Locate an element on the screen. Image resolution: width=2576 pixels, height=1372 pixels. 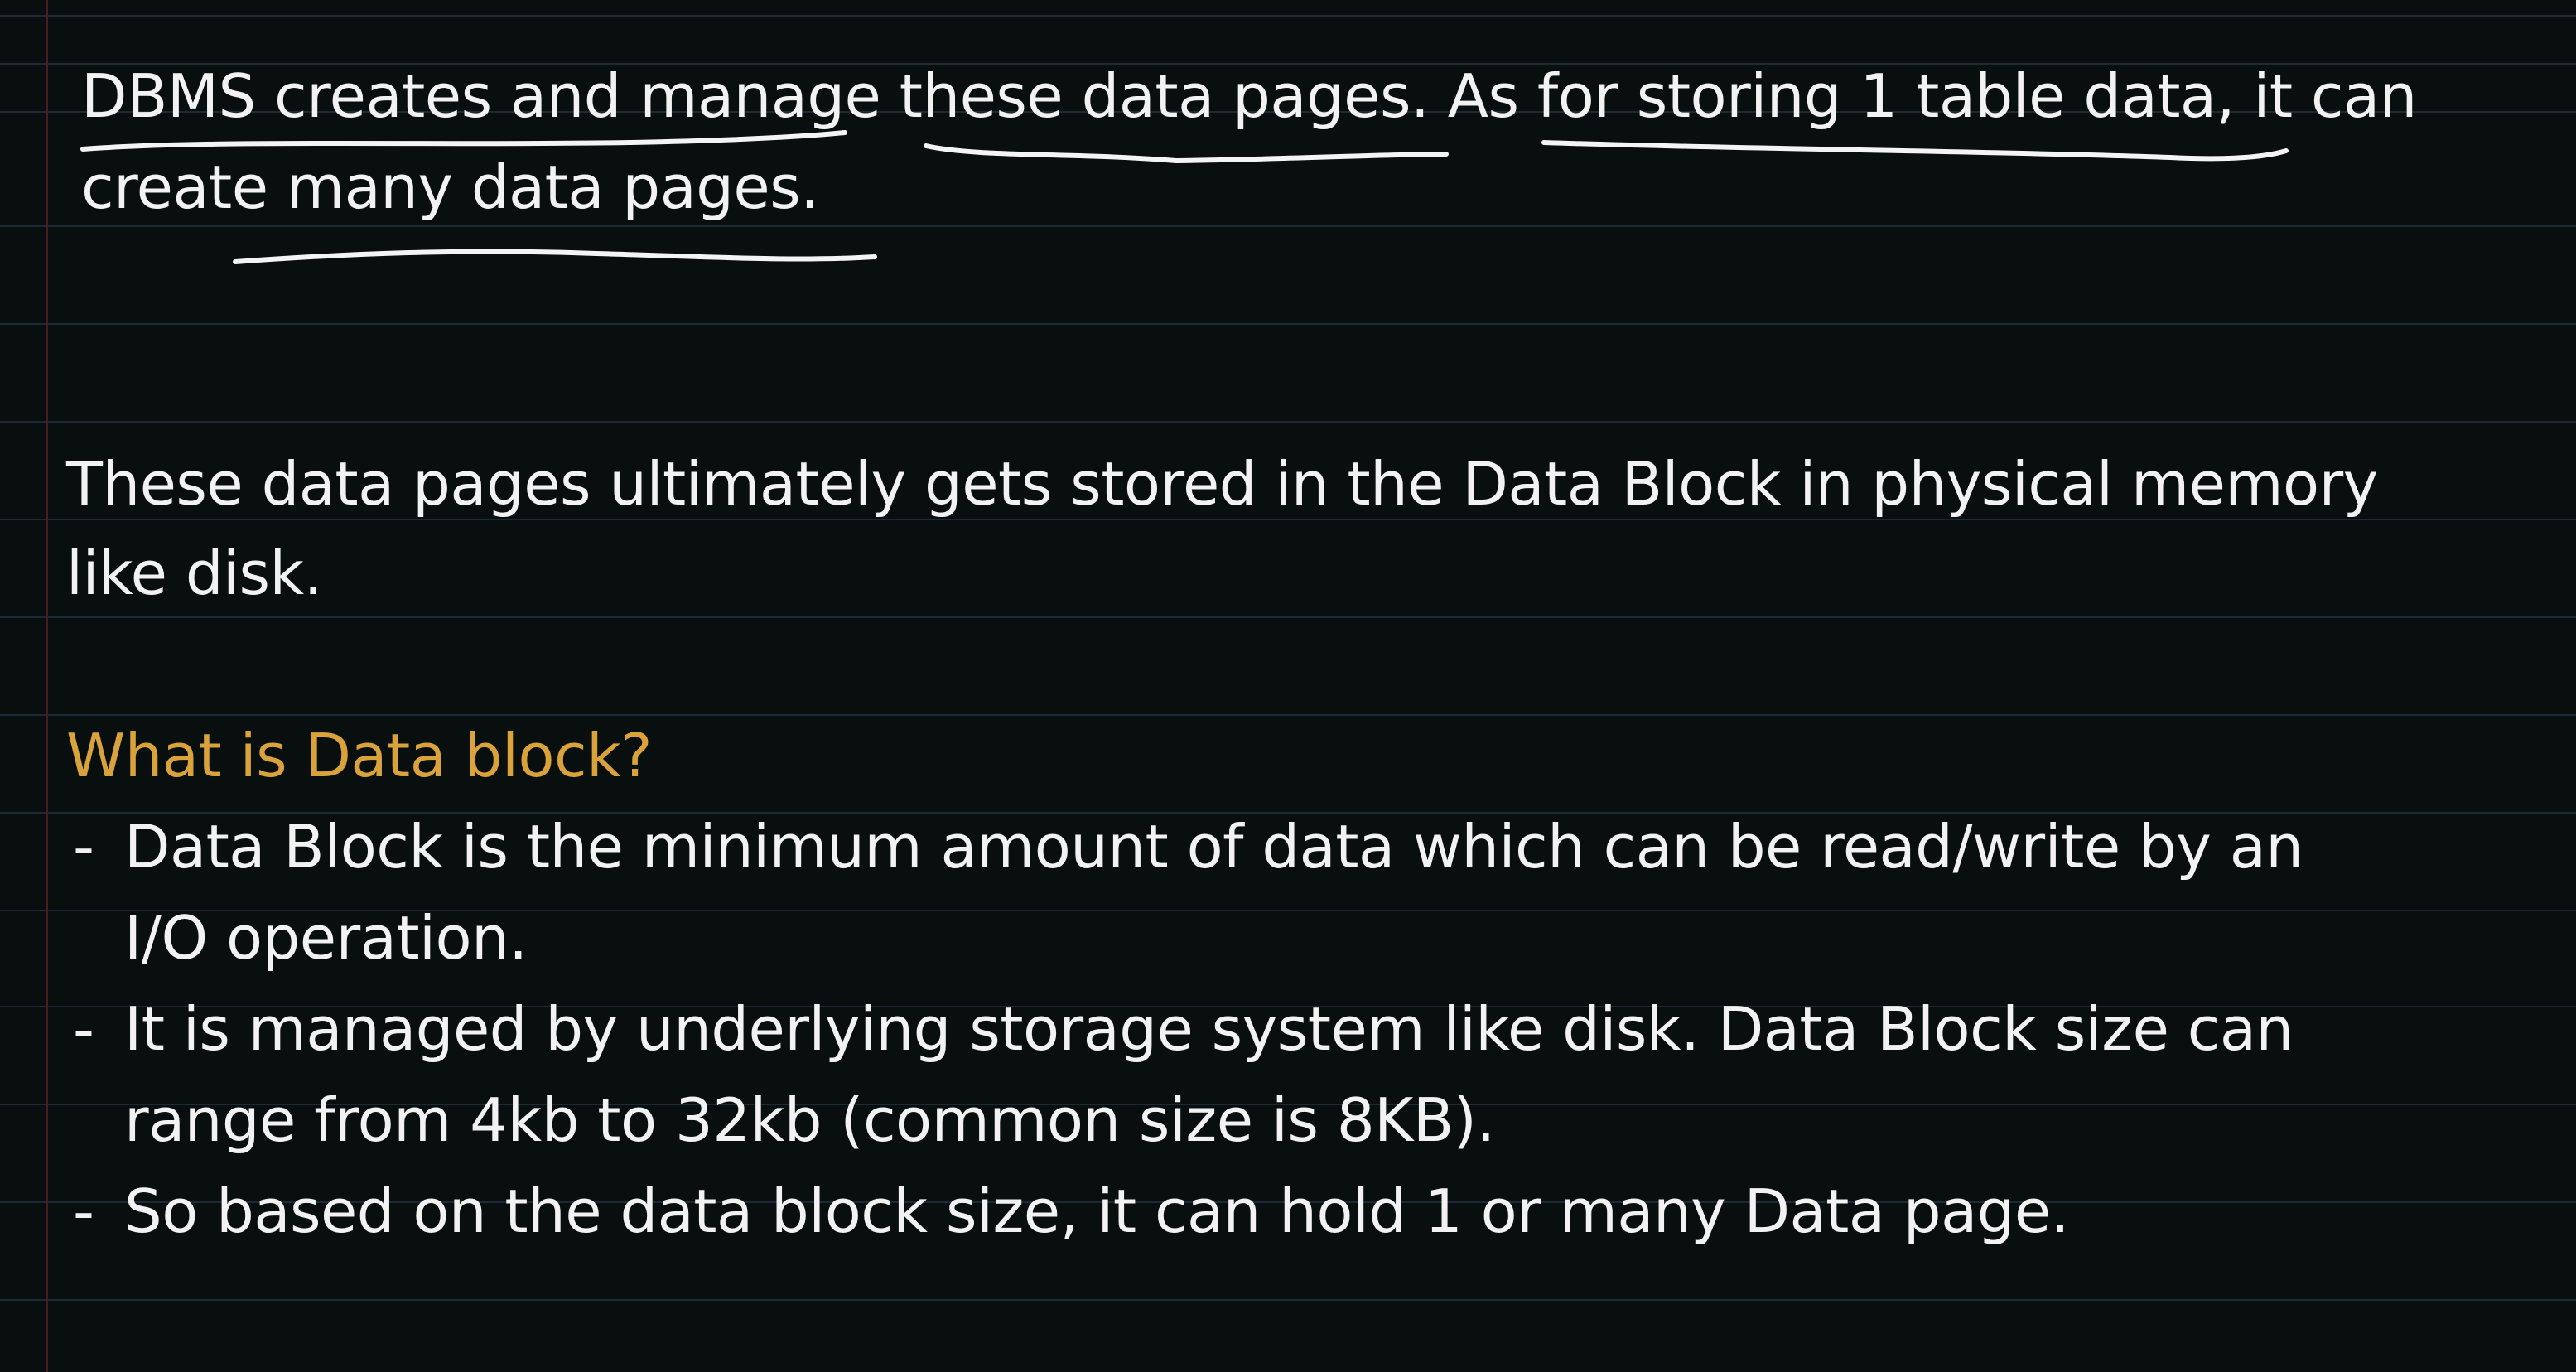
underline-these-data-pages is located at coordinates (1186, 153).